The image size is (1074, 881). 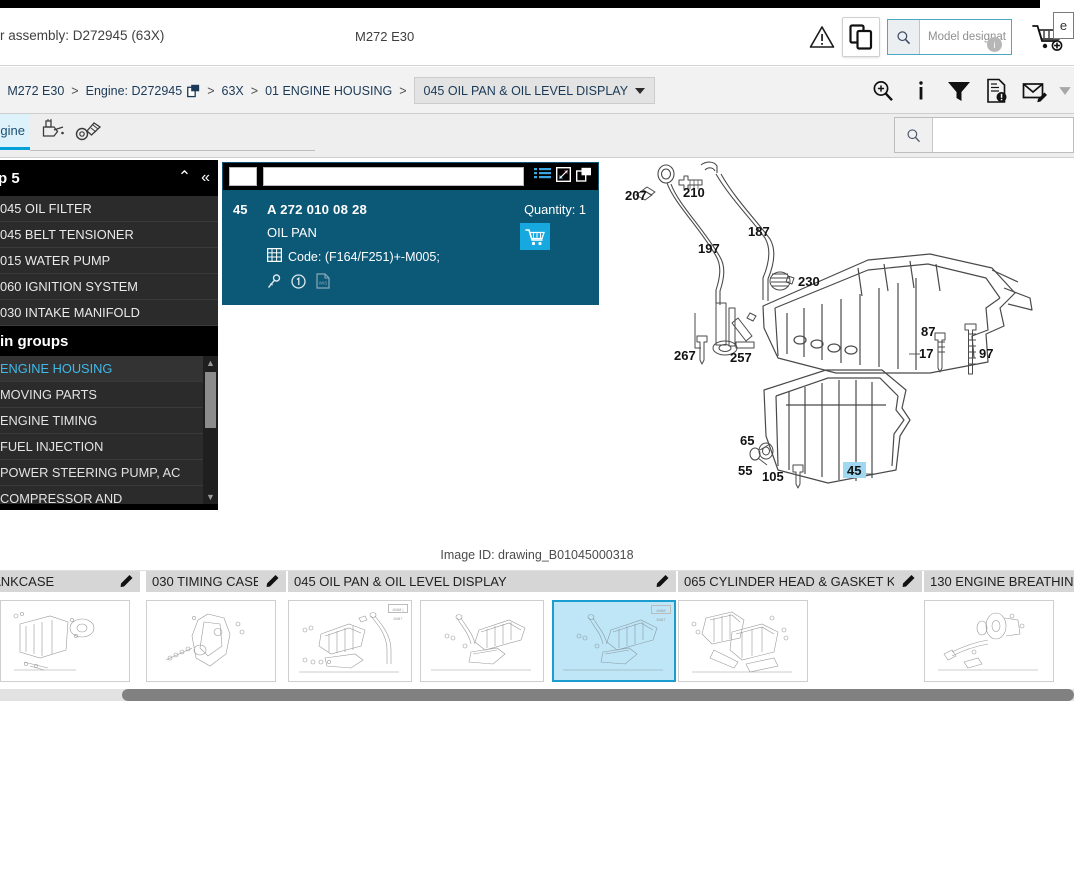 What do you see at coordinates (292, 232) in the screenshot?
I see `part-name: OIL PAN` at bounding box center [292, 232].